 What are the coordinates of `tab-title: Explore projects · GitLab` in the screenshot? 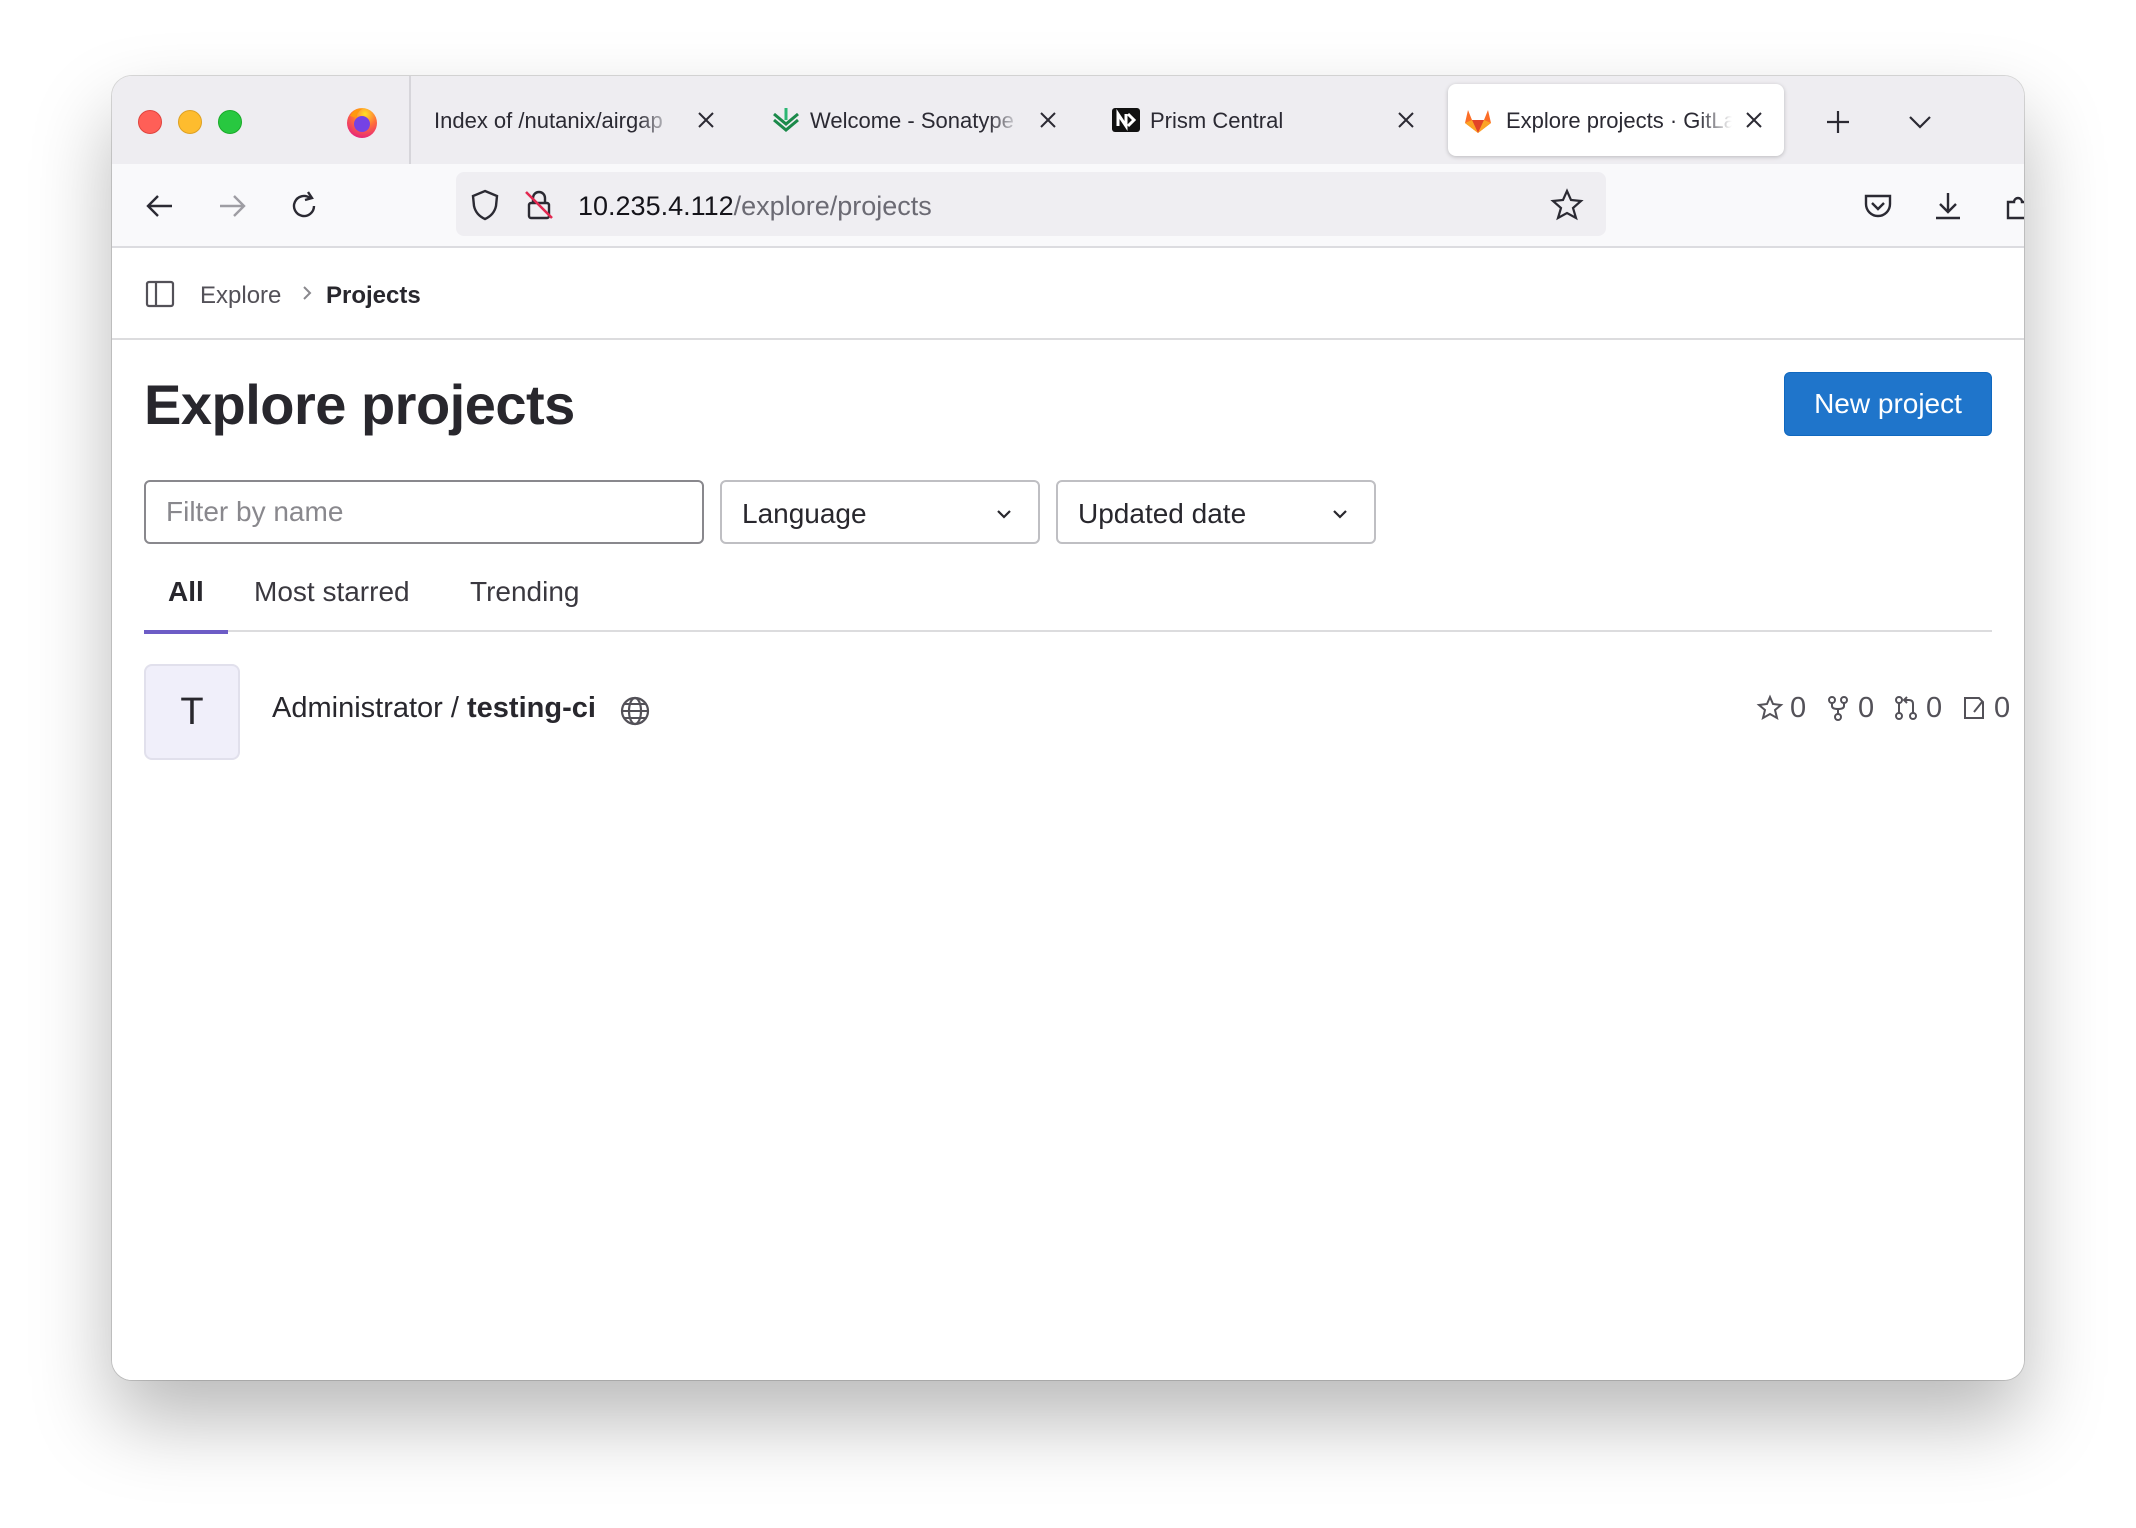 It's located at (1619, 120).